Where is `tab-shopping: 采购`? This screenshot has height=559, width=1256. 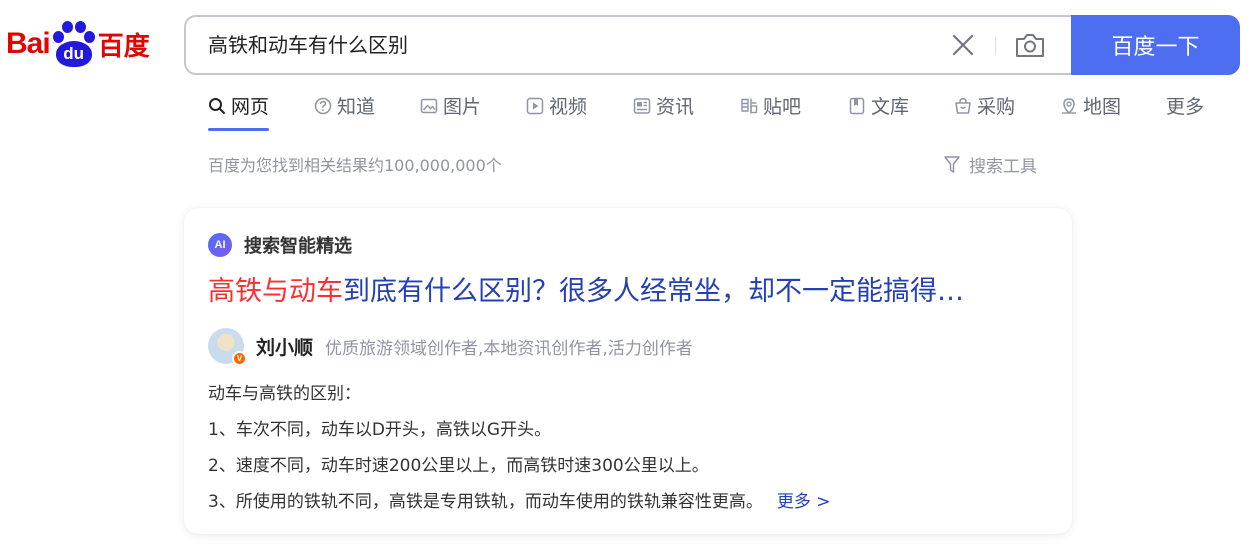
tab-shopping: 采购 is located at coordinates (984, 112).